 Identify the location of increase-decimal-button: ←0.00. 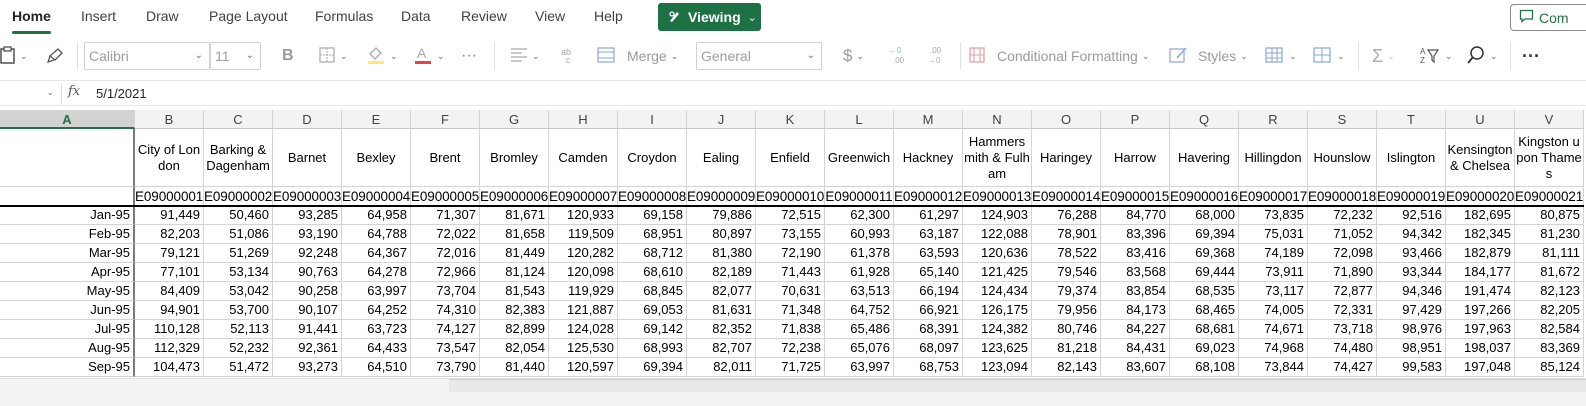
(898, 56).